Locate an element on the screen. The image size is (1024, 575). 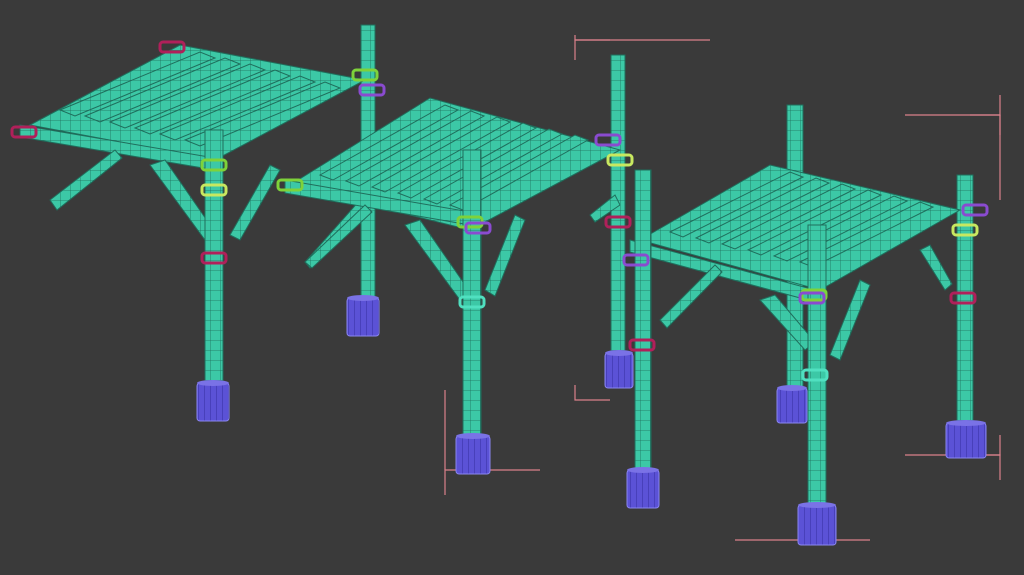
brace-back is located at coordinates (936, 267).